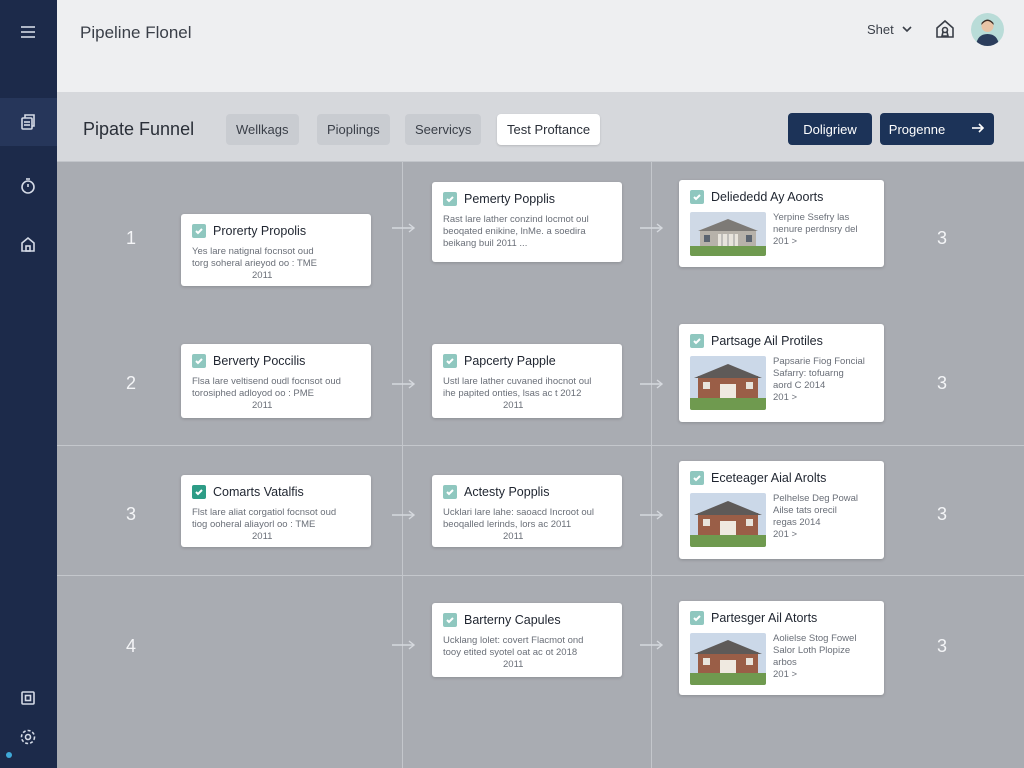 This screenshot has width=1024, height=768. What do you see at coordinates (799, 385) in the screenshot?
I see `card-line: aord C 2014` at bounding box center [799, 385].